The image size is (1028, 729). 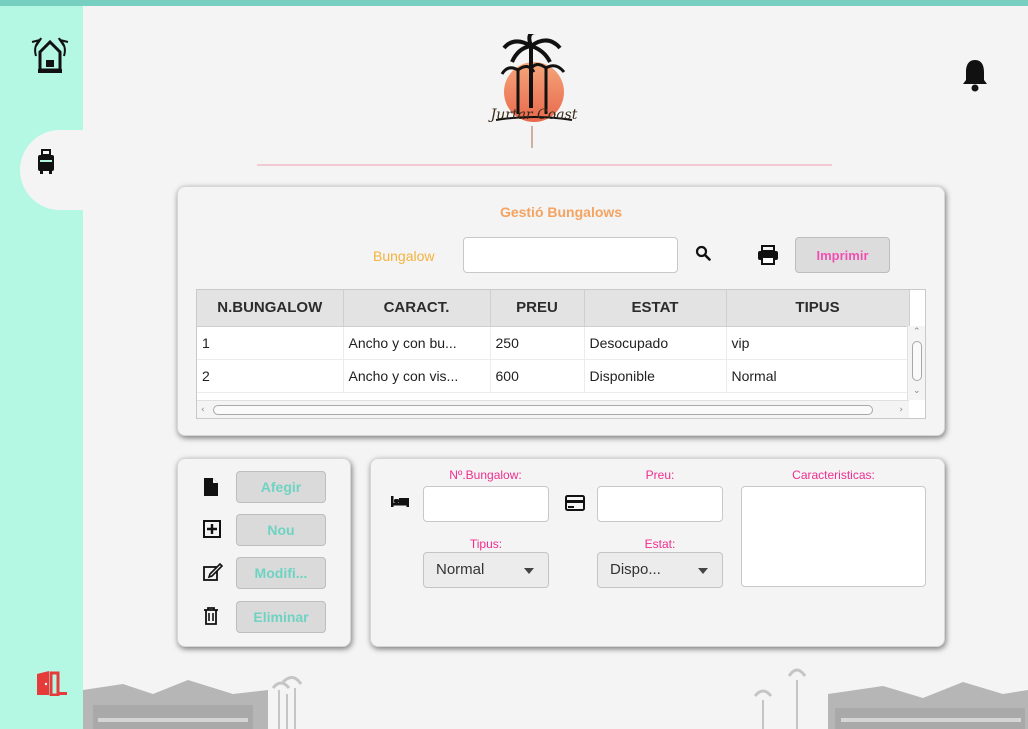 What do you see at coordinates (543, 410) in the screenshot?
I see `horizontal-scroll-thumb` at bounding box center [543, 410].